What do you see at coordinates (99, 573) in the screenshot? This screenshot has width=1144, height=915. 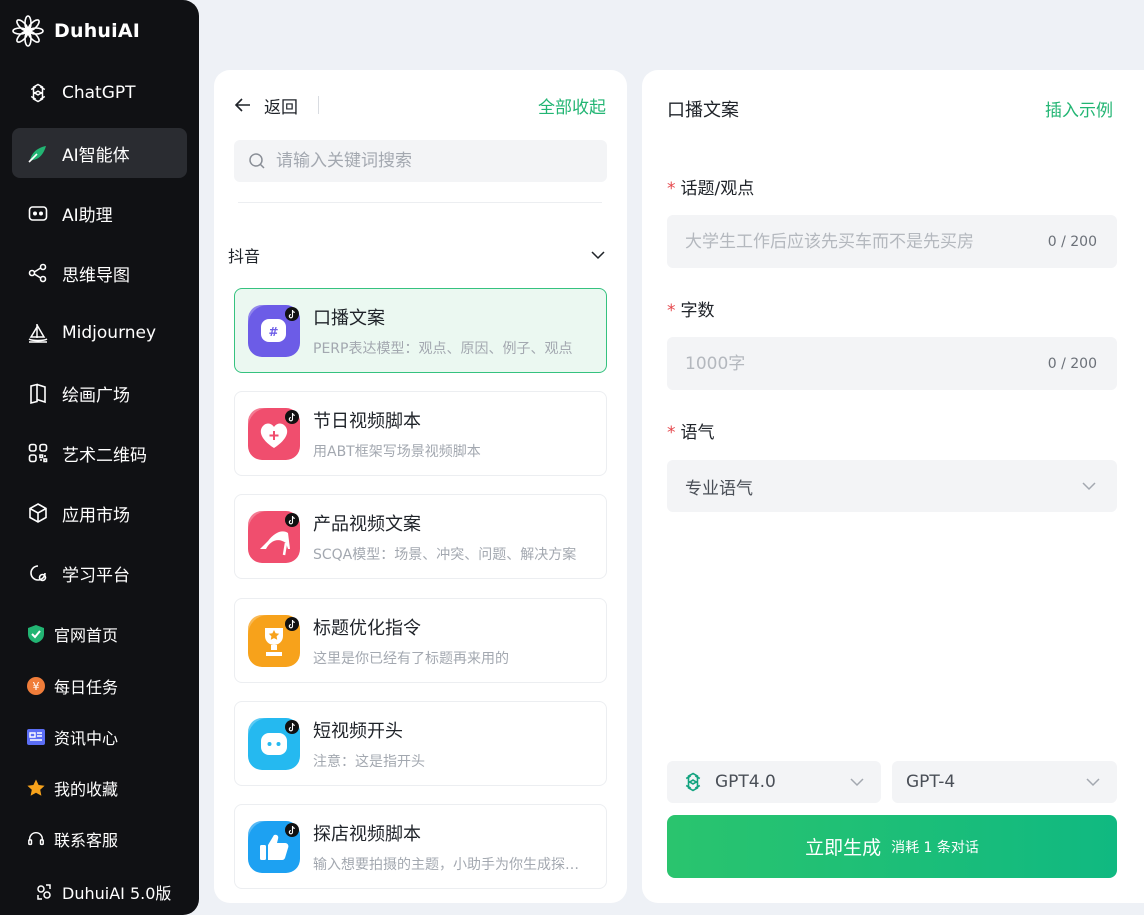 I see `sidebar-item-learning: 学习平台` at bounding box center [99, 573].